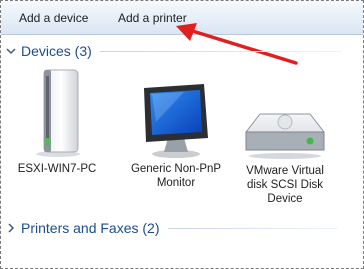 This screenshot has height=269, width=364. I want to click on monitor-icon, so click(176, 121).